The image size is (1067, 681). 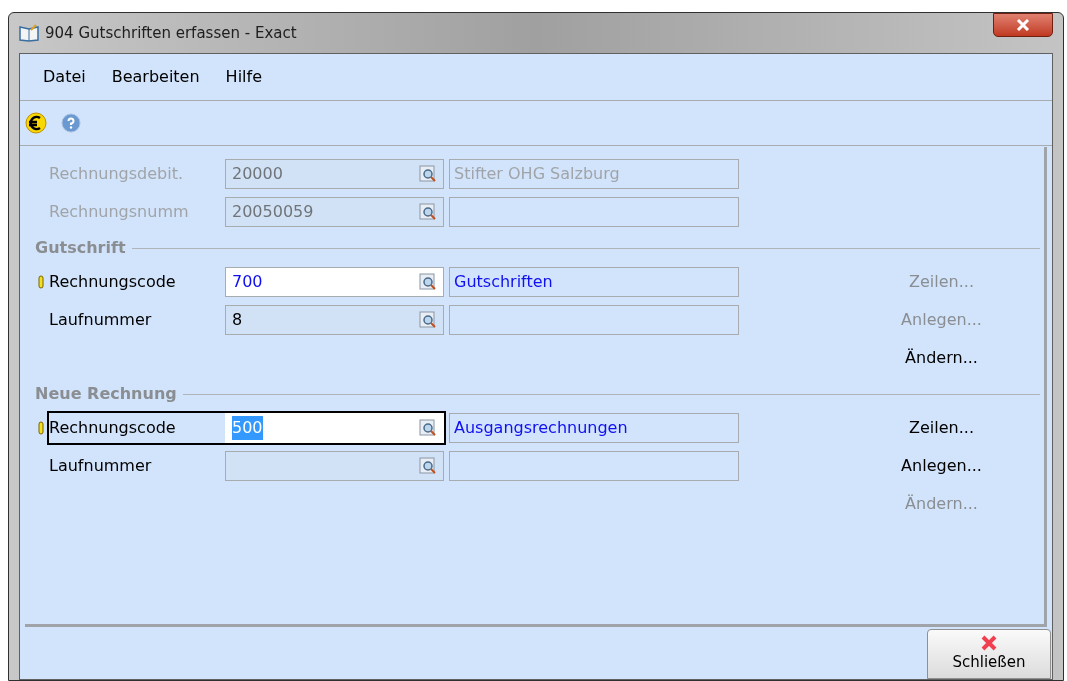 What do you see at coordinates (80, 248) in the screenshot?
I see `section-title: Gutschrift` at bounding box center [80, 248].